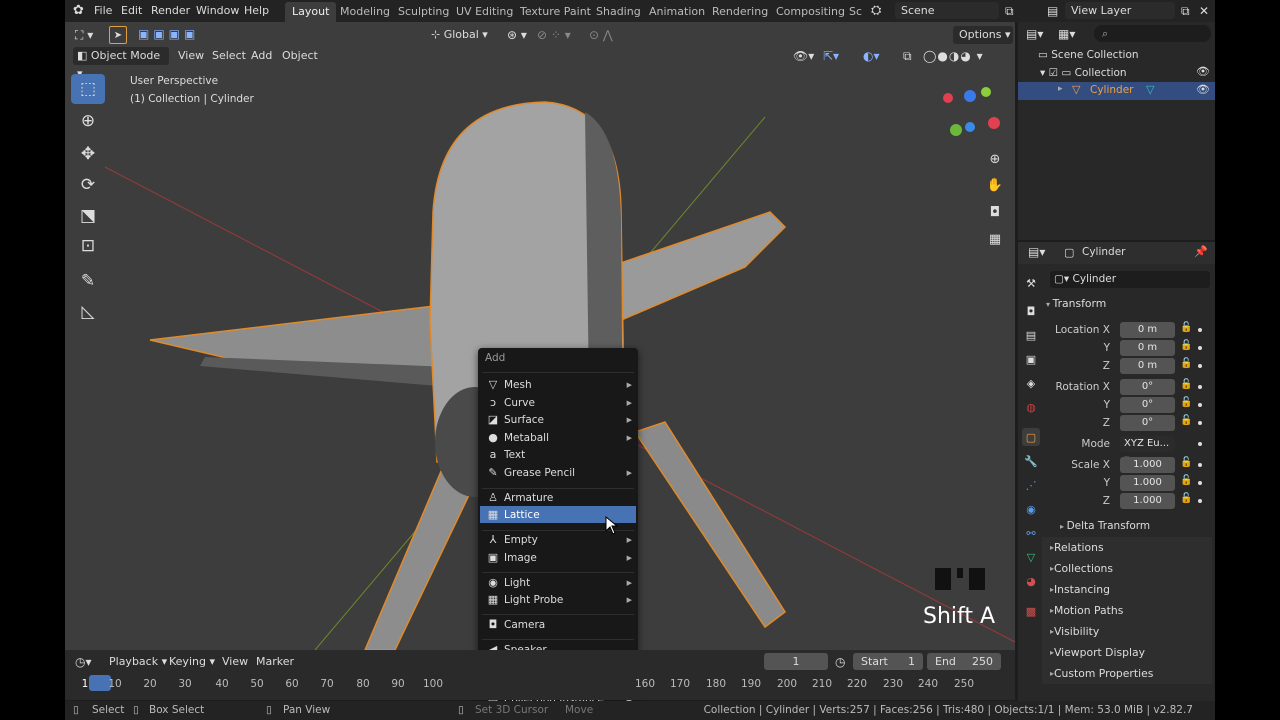  Describe the element at coordinates (558, 472) in the screenshot. I see `add-menu-item-grease-pencil: ✎ Grease Pencil ▶` at that location.